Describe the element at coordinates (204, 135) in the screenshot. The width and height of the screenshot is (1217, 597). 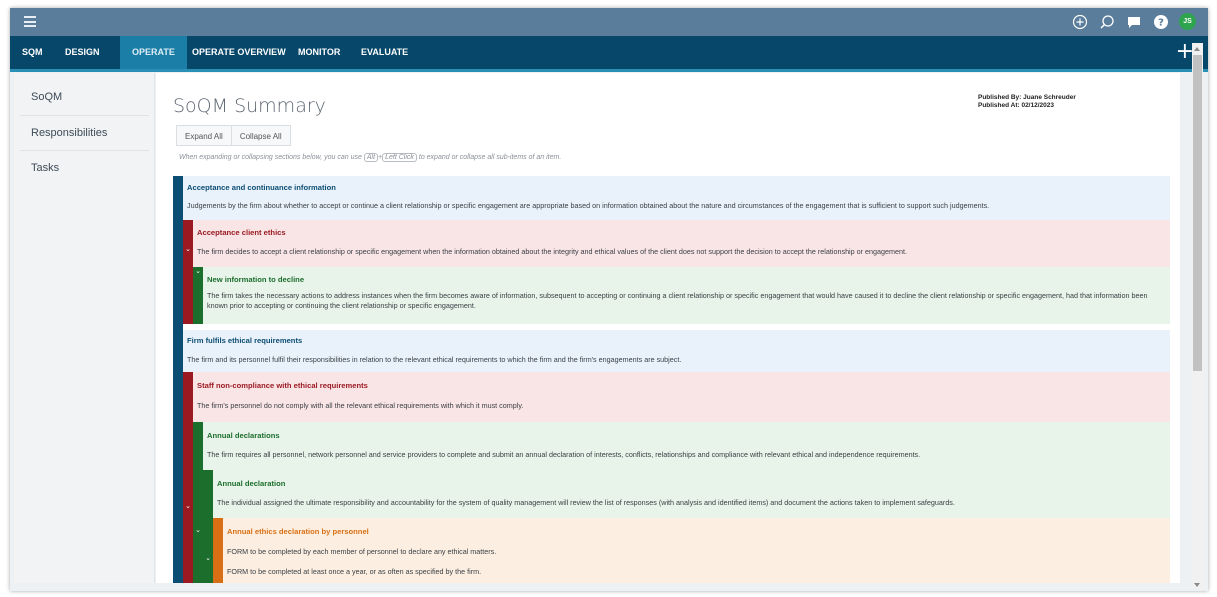
I see `expand-all-button: Expand All` at that location.